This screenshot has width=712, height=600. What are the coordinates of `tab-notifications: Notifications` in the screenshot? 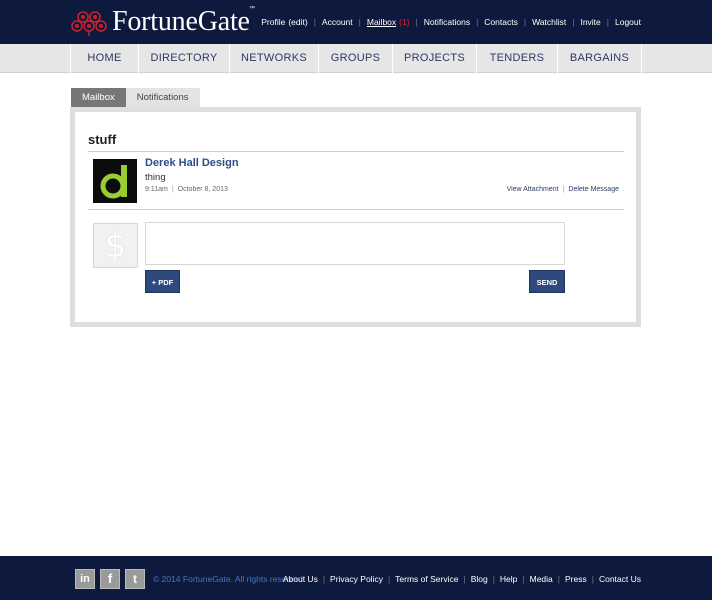 It's located at (162, 97).